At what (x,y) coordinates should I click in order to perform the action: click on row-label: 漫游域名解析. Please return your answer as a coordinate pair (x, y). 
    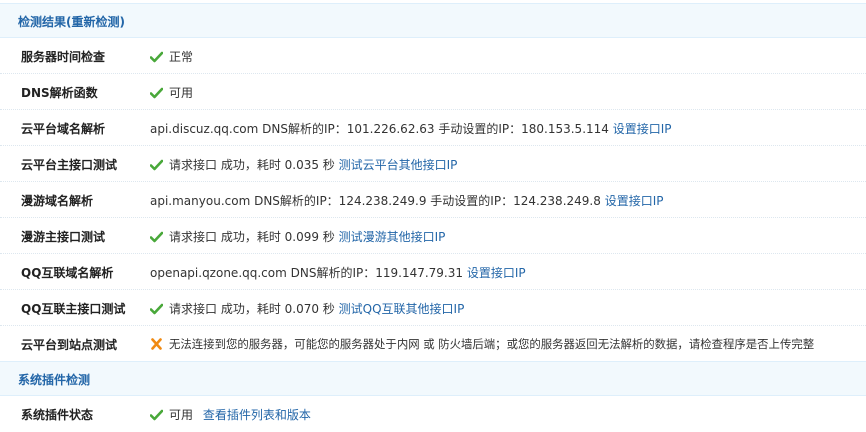
    Looking at the image, I should click on (57, 201).